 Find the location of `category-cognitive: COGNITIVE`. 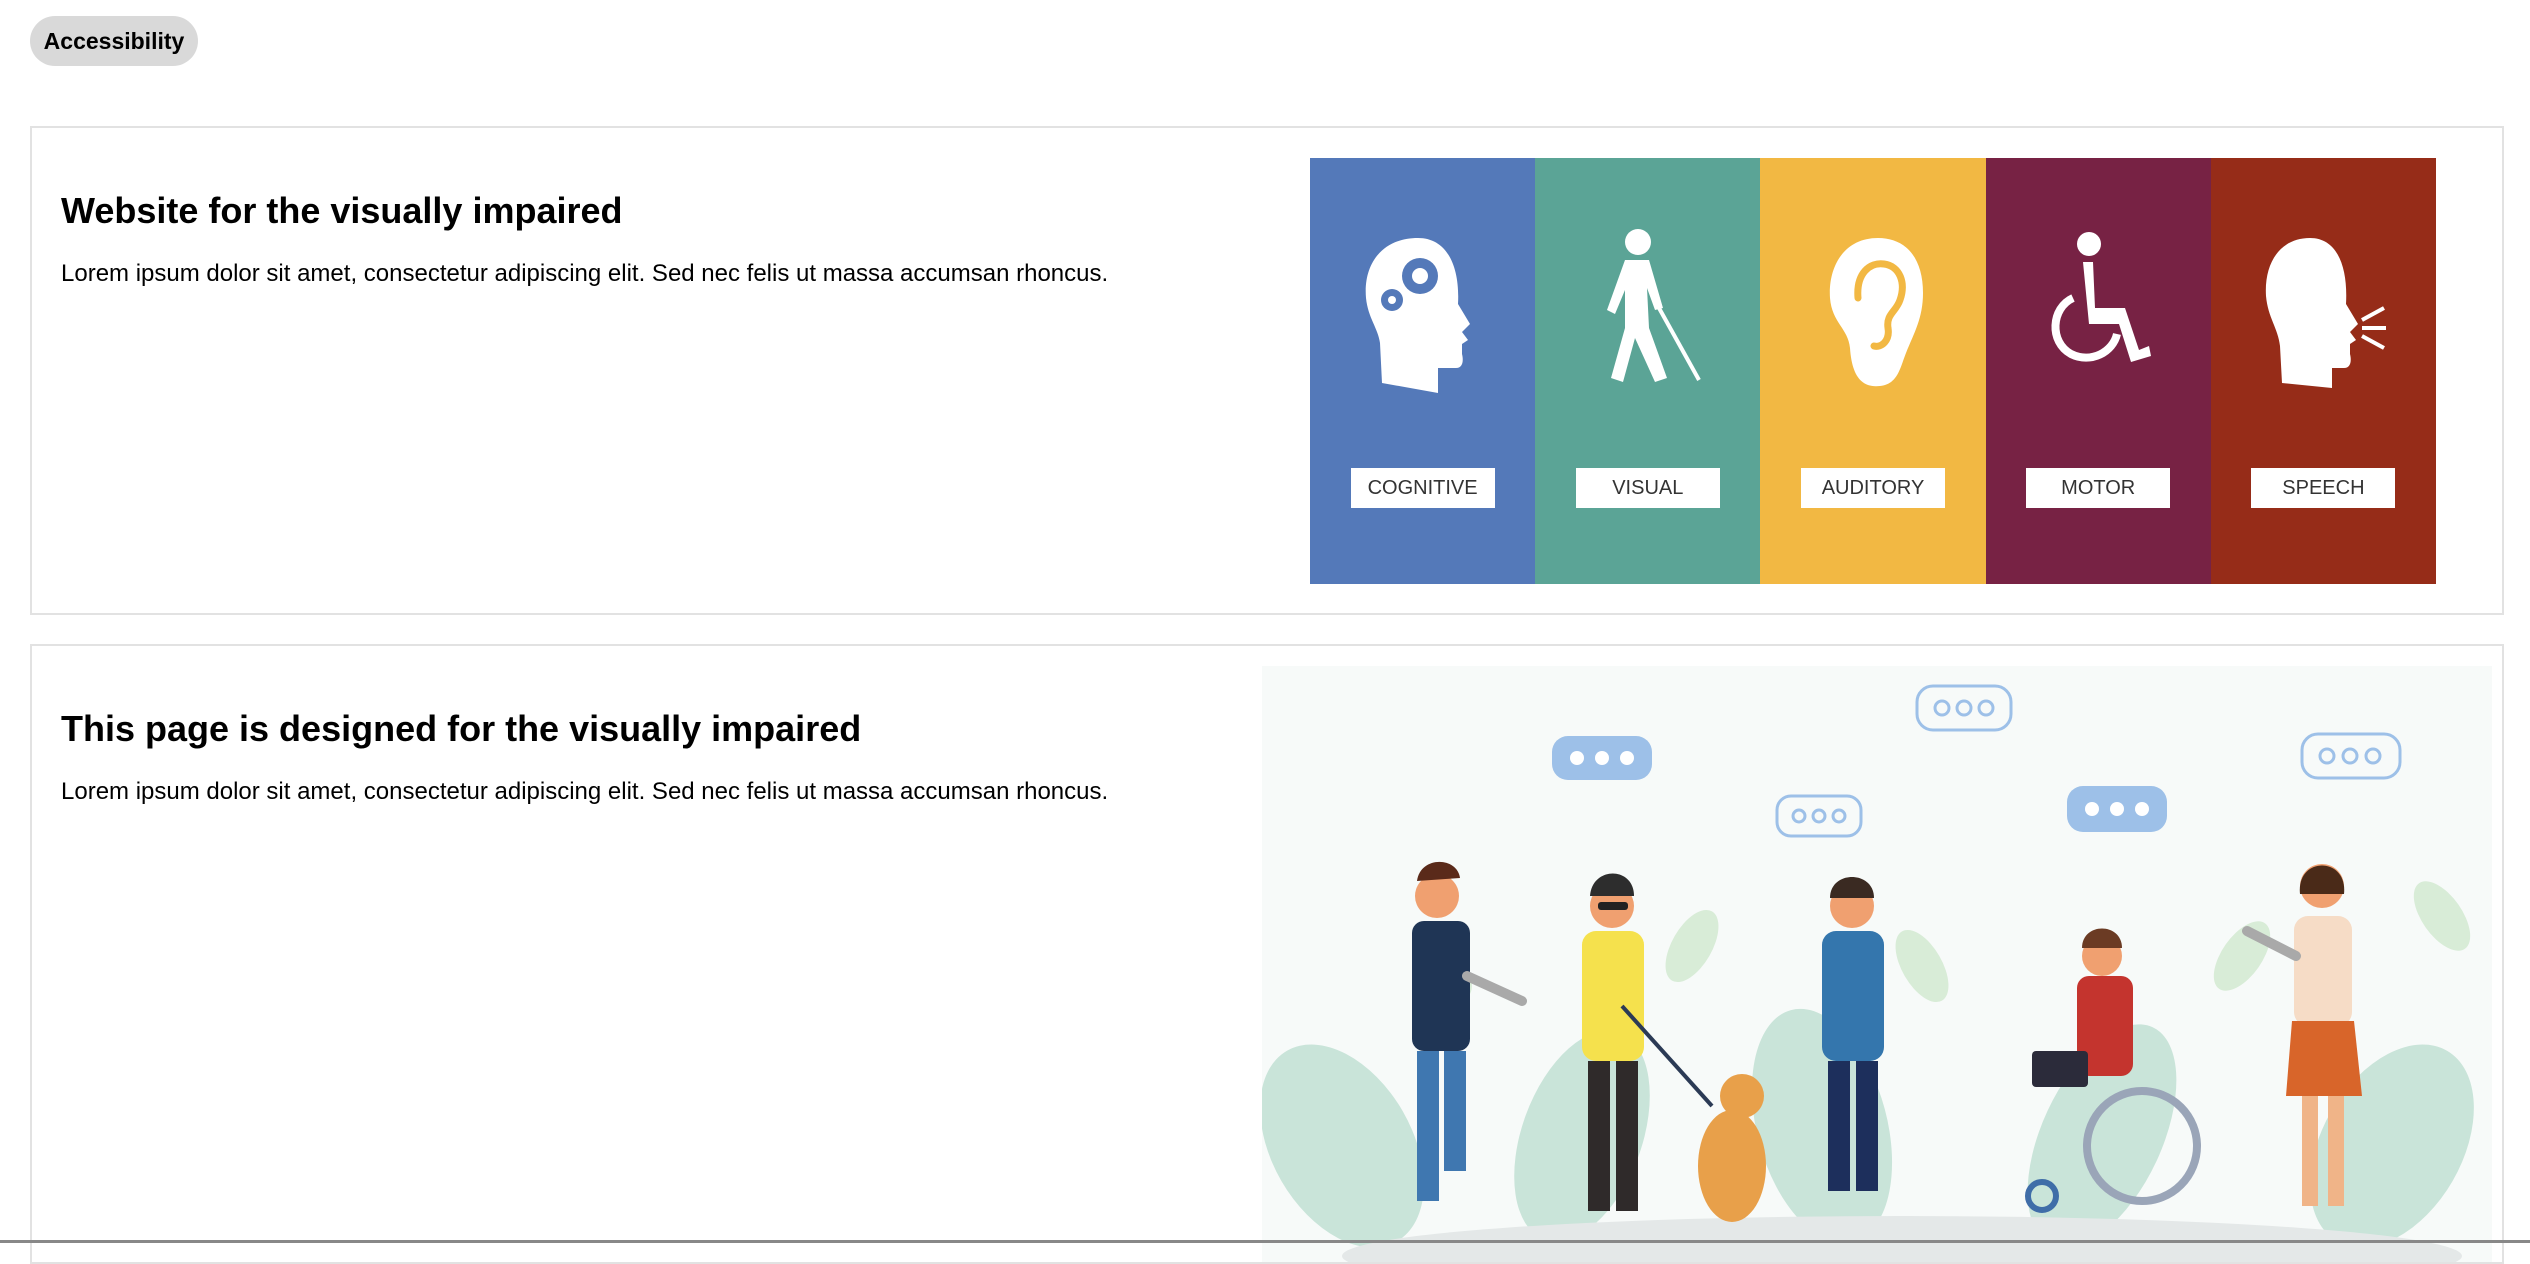

category-cognitive: COGNITIVE is located at coordinates (1423, 371).